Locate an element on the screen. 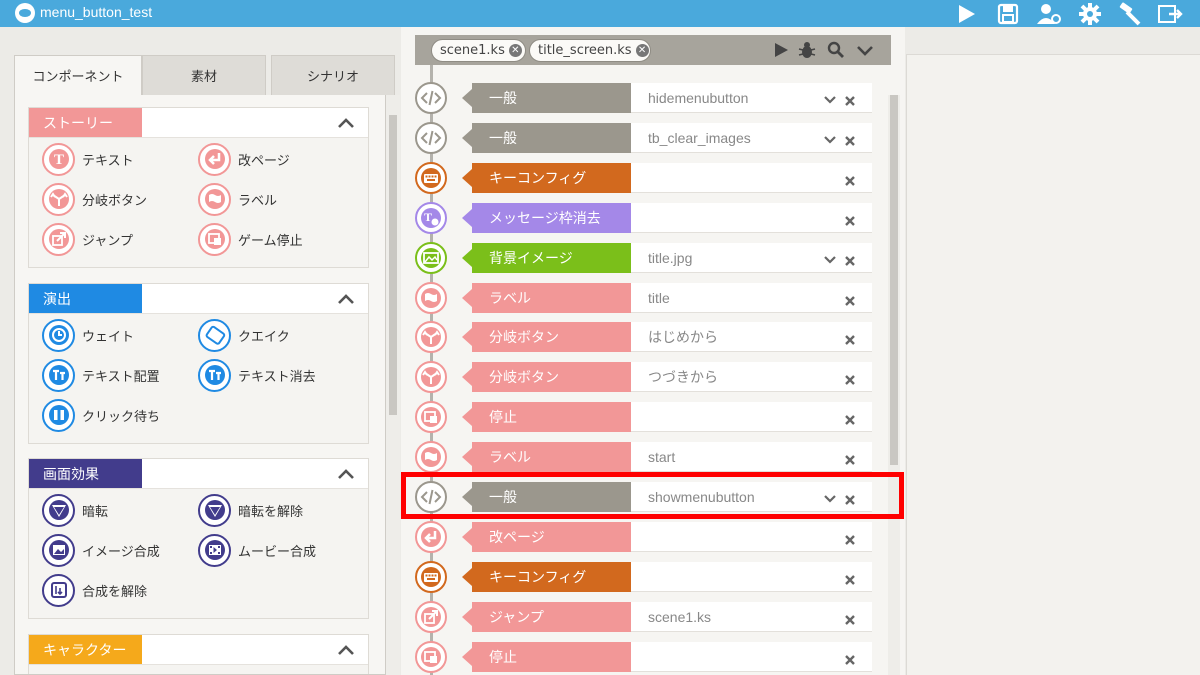 This screenshot has width=1200, height=675. background-image-icon is located at coordinates (431, 258).